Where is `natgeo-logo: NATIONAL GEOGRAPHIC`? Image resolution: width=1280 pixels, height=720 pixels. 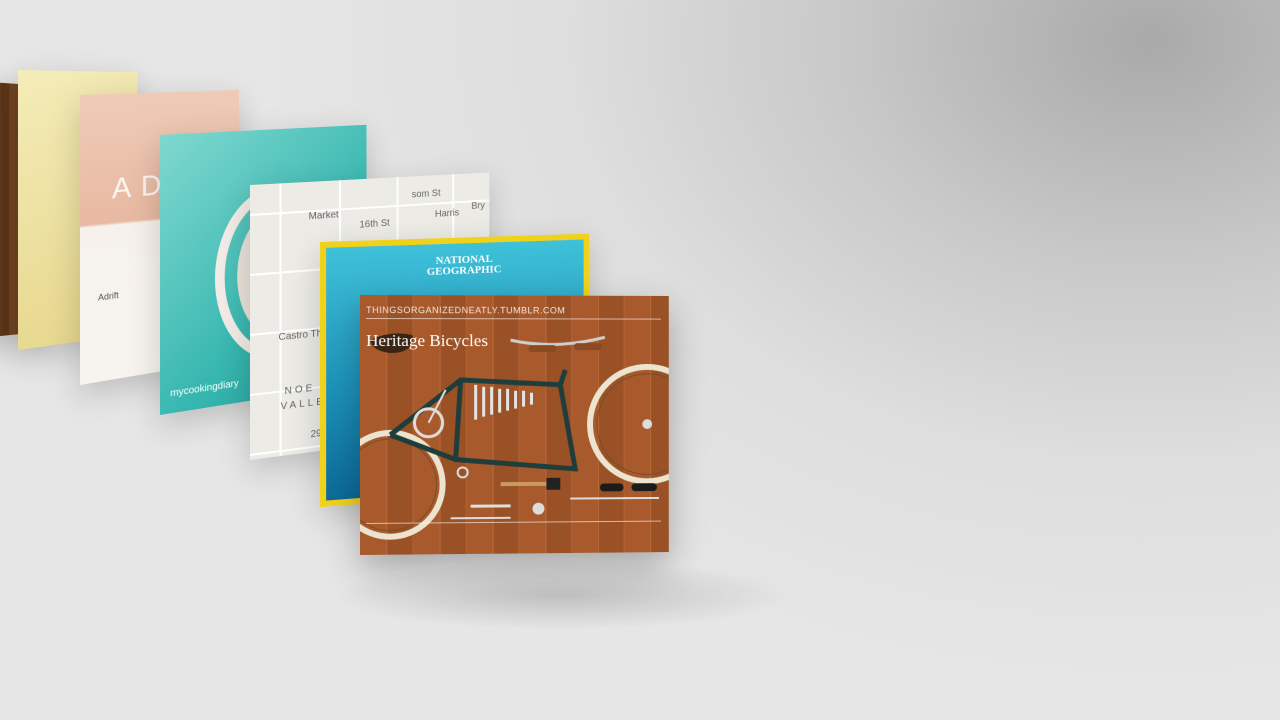
natgeo-logo: NATIONAL GEOGRAPHIC is located at coordinates (464, 266).